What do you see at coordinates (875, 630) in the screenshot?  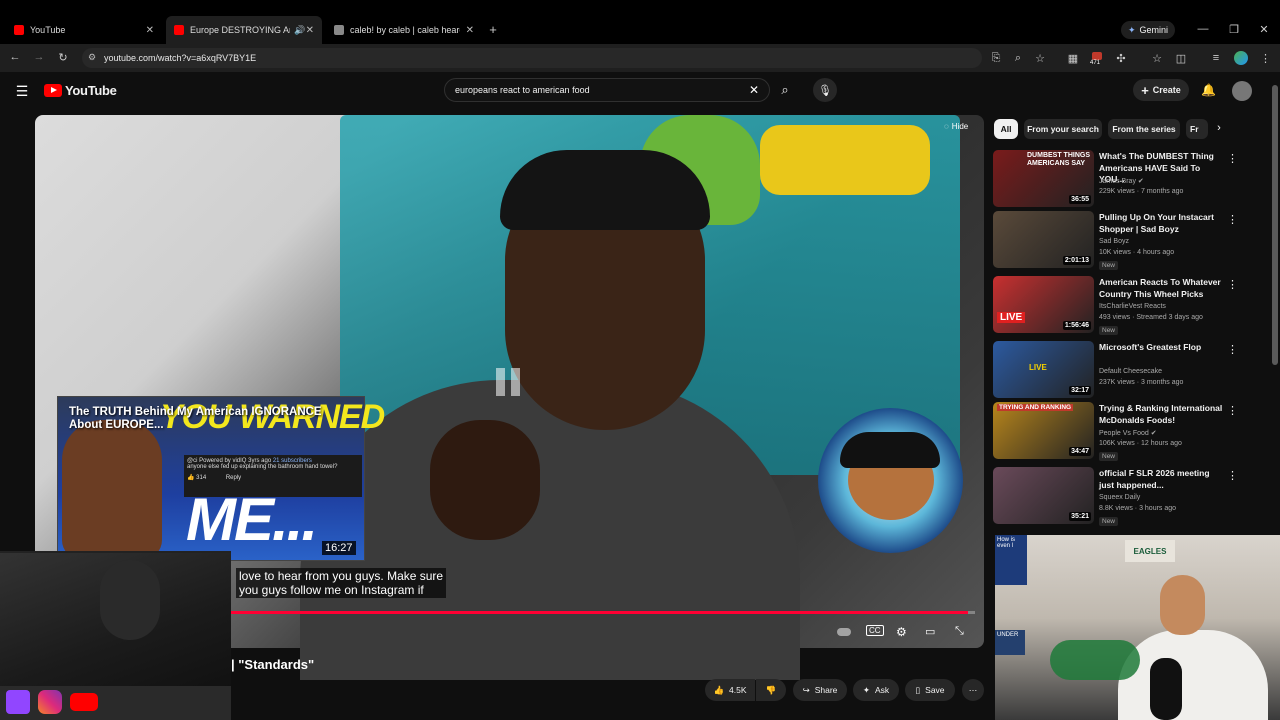 I see `captions-button: CC` at bounding box center [875, 630].